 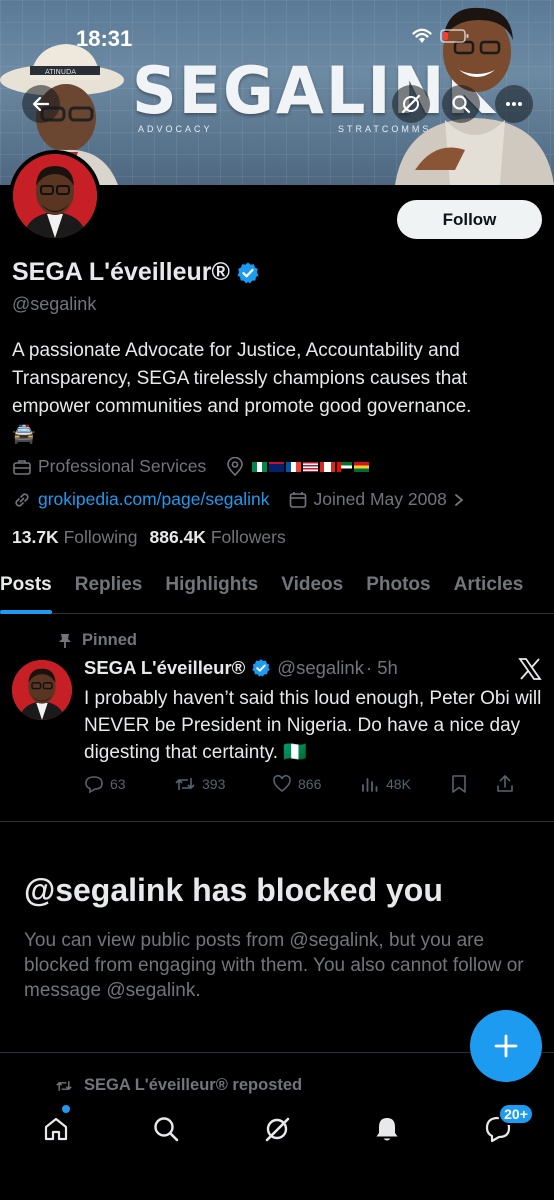 What do you see at coordinates (294, 466) in the screenshot?
I see `flag-france-icon` at bounding box center [294, 466].